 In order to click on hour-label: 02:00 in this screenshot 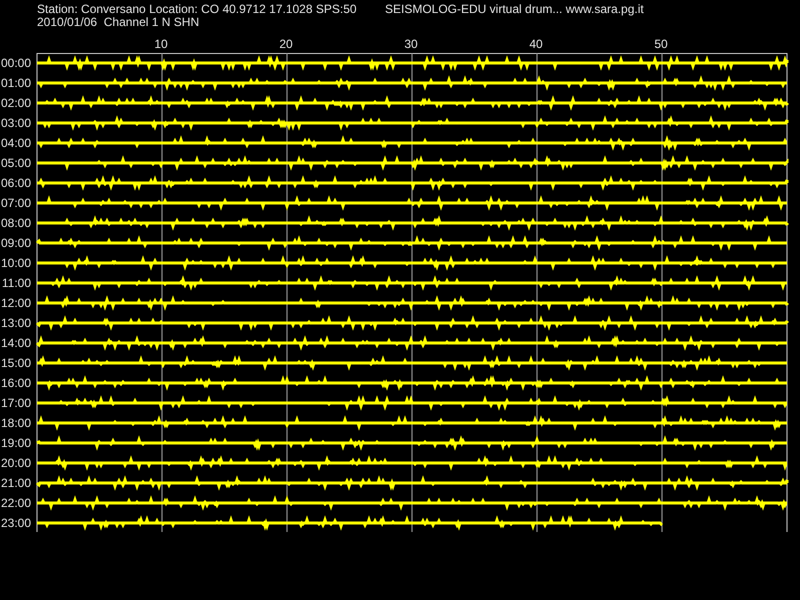, I will do `click(15, 103)`.